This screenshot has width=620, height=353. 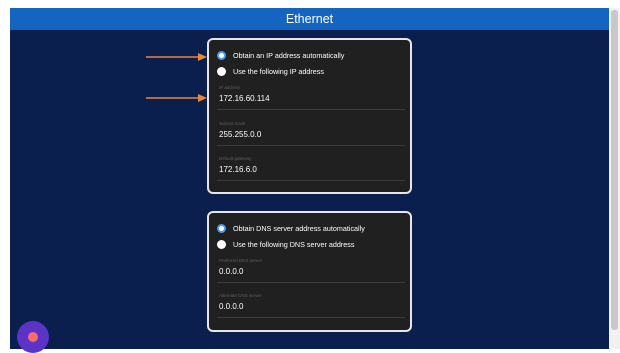 What do you see at coordinates (230, 87) in the screenshot?
I see `field-label: IP address` at bounding box center [230, 87].